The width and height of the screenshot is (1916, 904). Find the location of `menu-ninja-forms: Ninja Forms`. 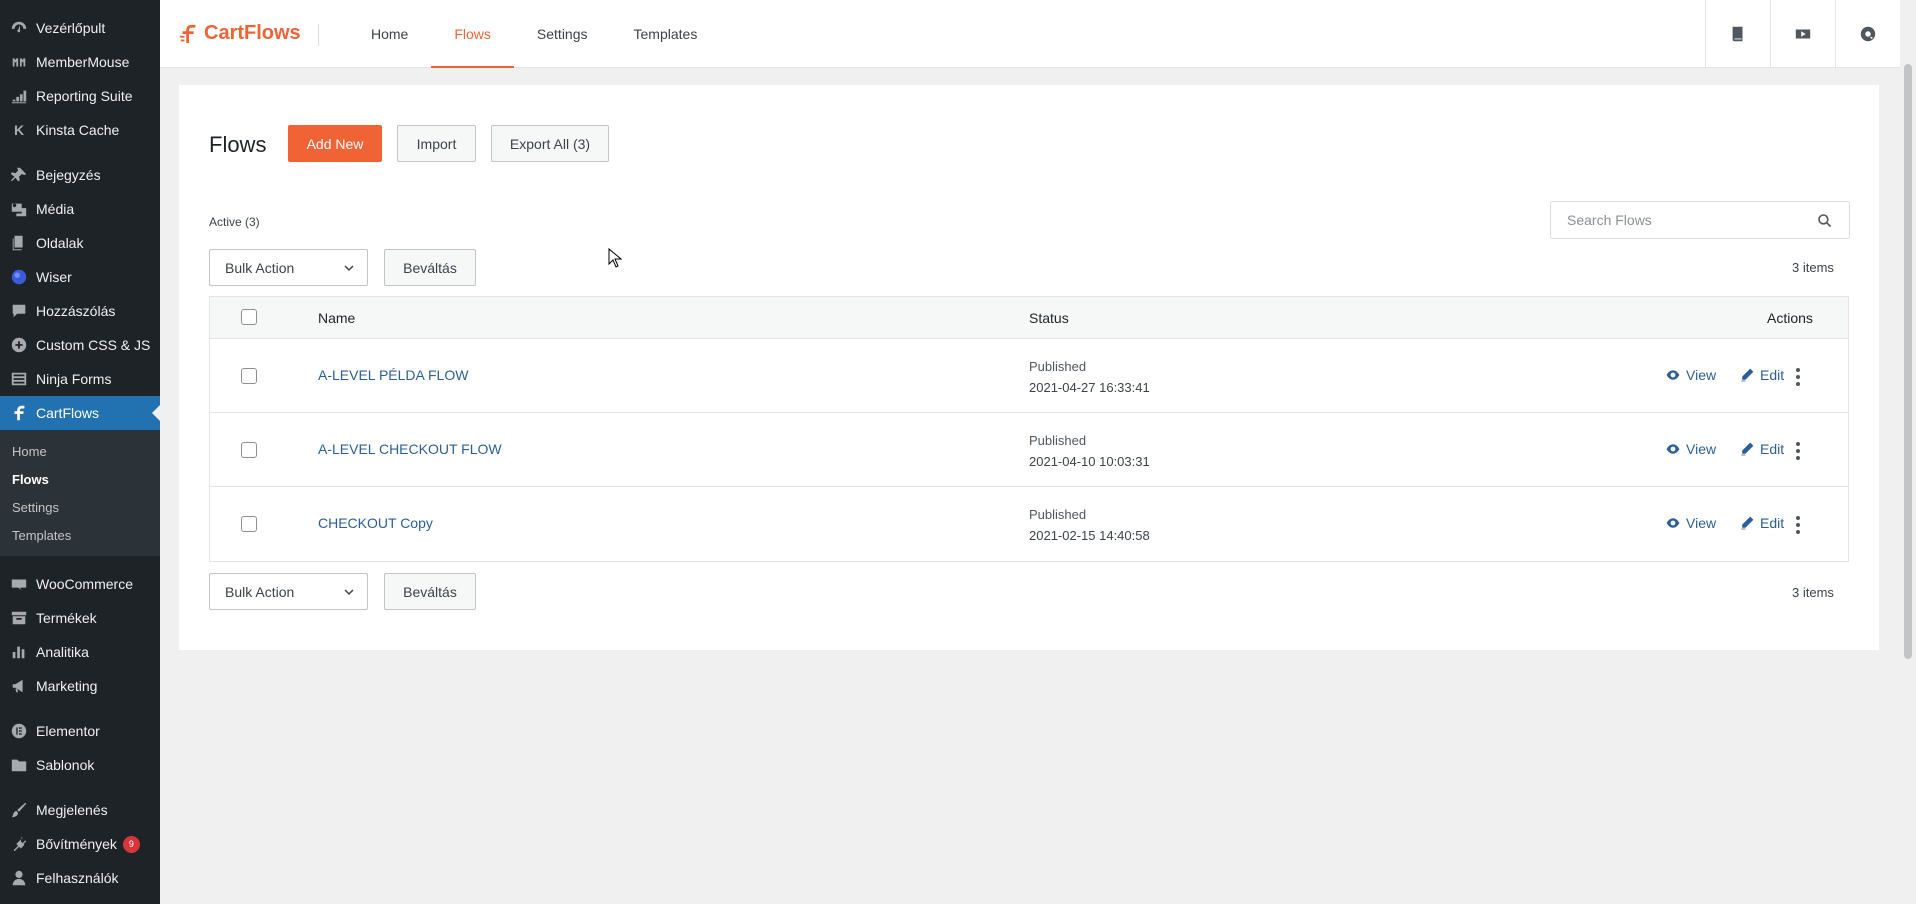

menu-ninja-forms: Ninja Forms is located at coordinates (80, 379).